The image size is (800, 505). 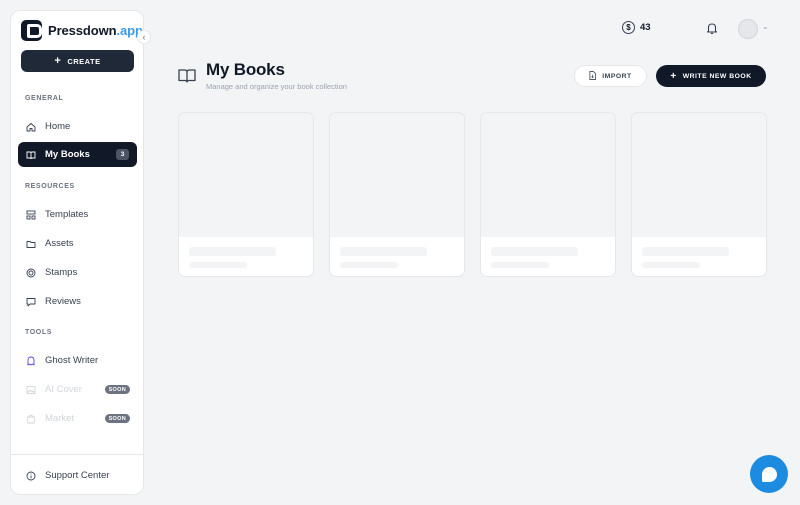 What do you see at coordinates (63, 301) in the screenshot?
I see `sidebar-item-label: Reviews` at bounding box center [63, 301].